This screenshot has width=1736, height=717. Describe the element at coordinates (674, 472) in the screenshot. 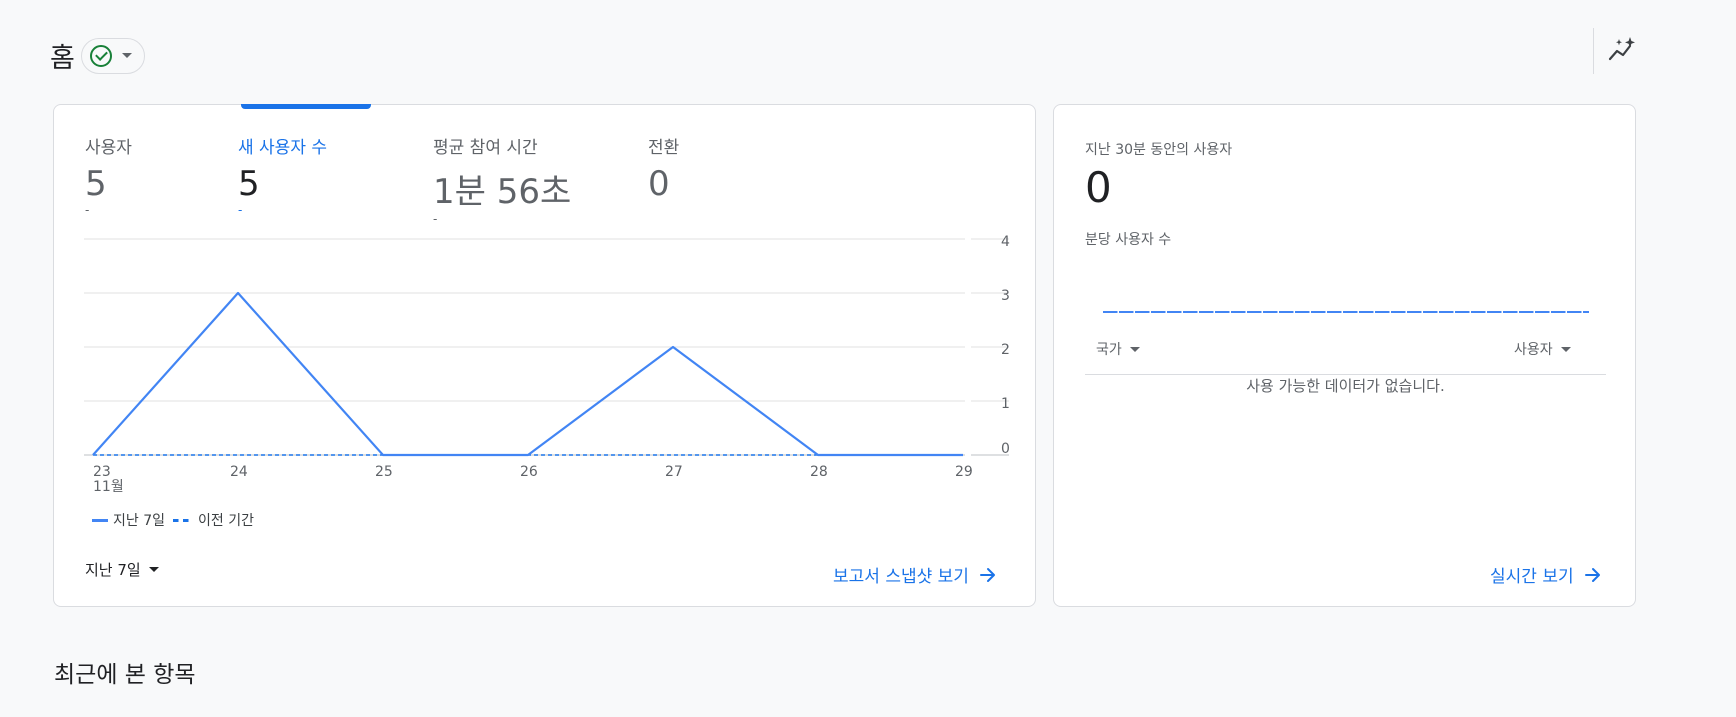

I see `x-tick-label: 27` at that location.